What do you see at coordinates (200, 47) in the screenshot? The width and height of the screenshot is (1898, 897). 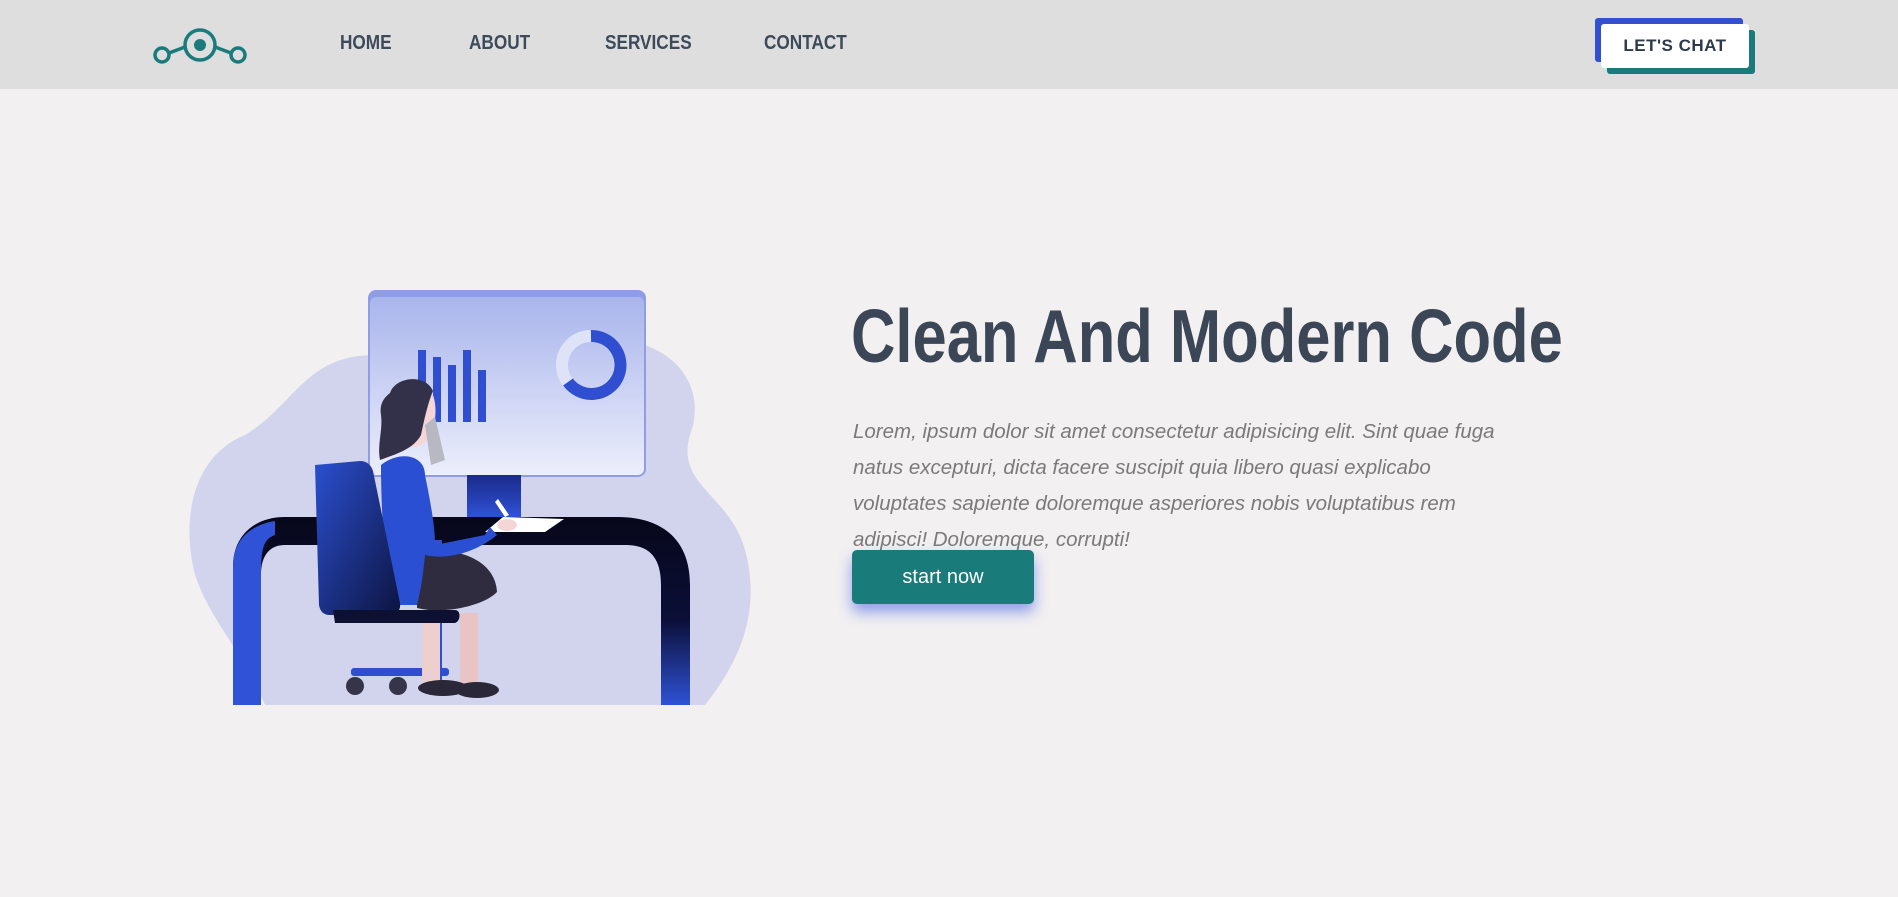 I see `logo-icon` at bounding box center [200, 47].